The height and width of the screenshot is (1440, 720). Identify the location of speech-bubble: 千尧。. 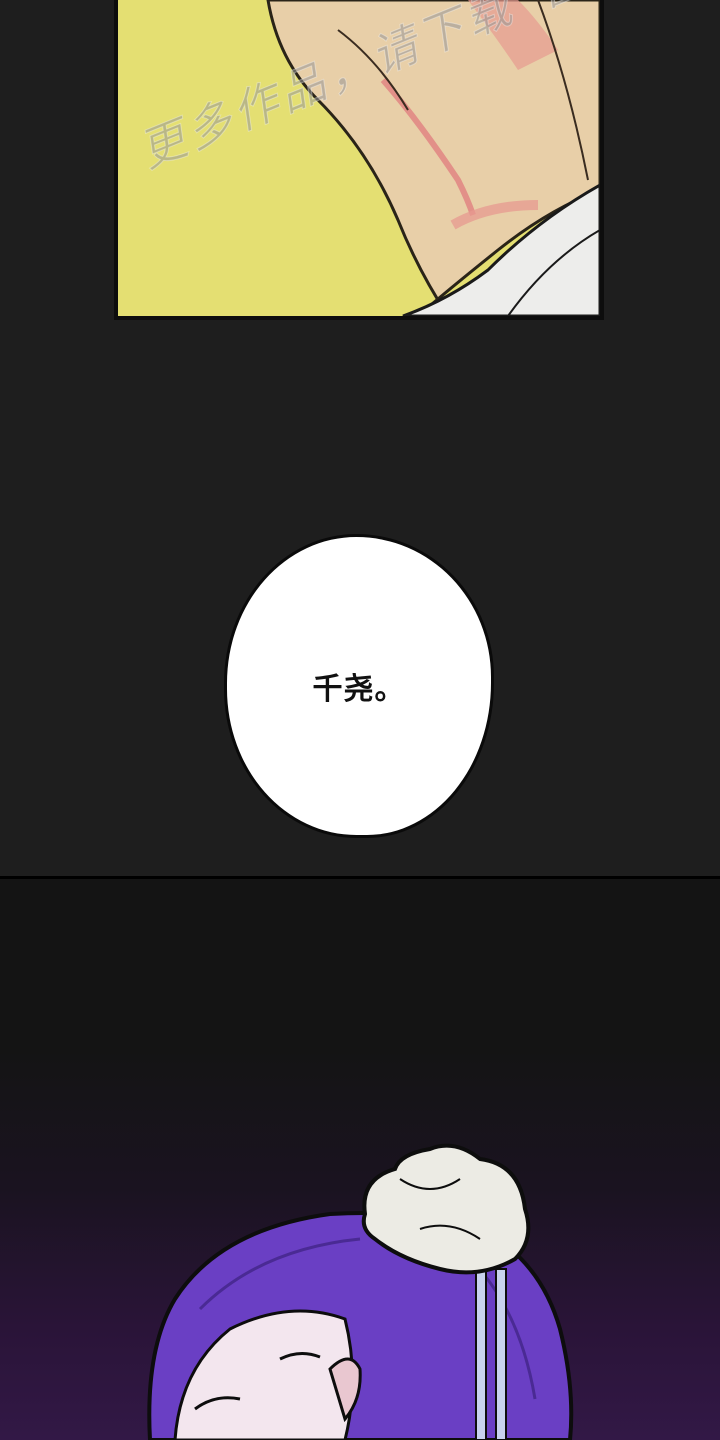
(359, 686).